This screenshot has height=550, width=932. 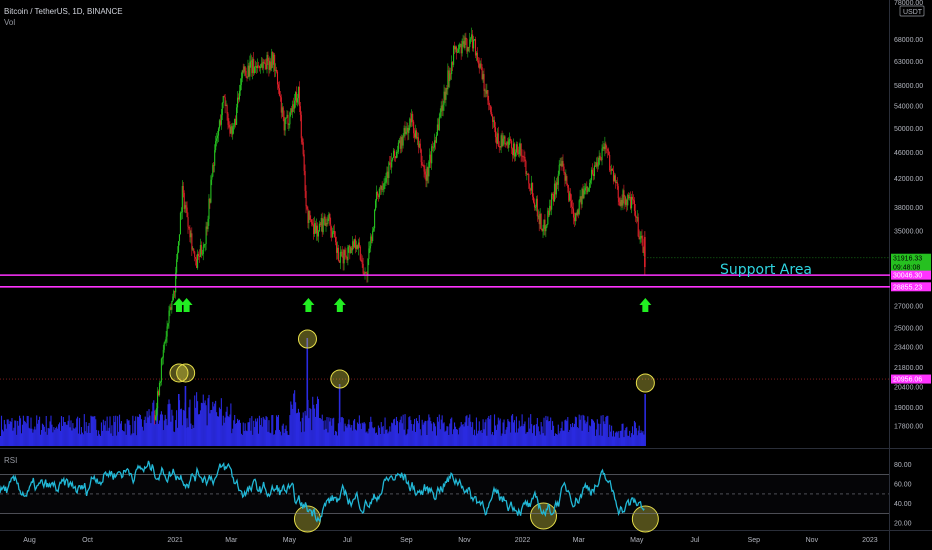 What do you see at coordinates (178, 420) in the screenshot?
I see `volume-spike-bar` at bounding box center [178, 420].